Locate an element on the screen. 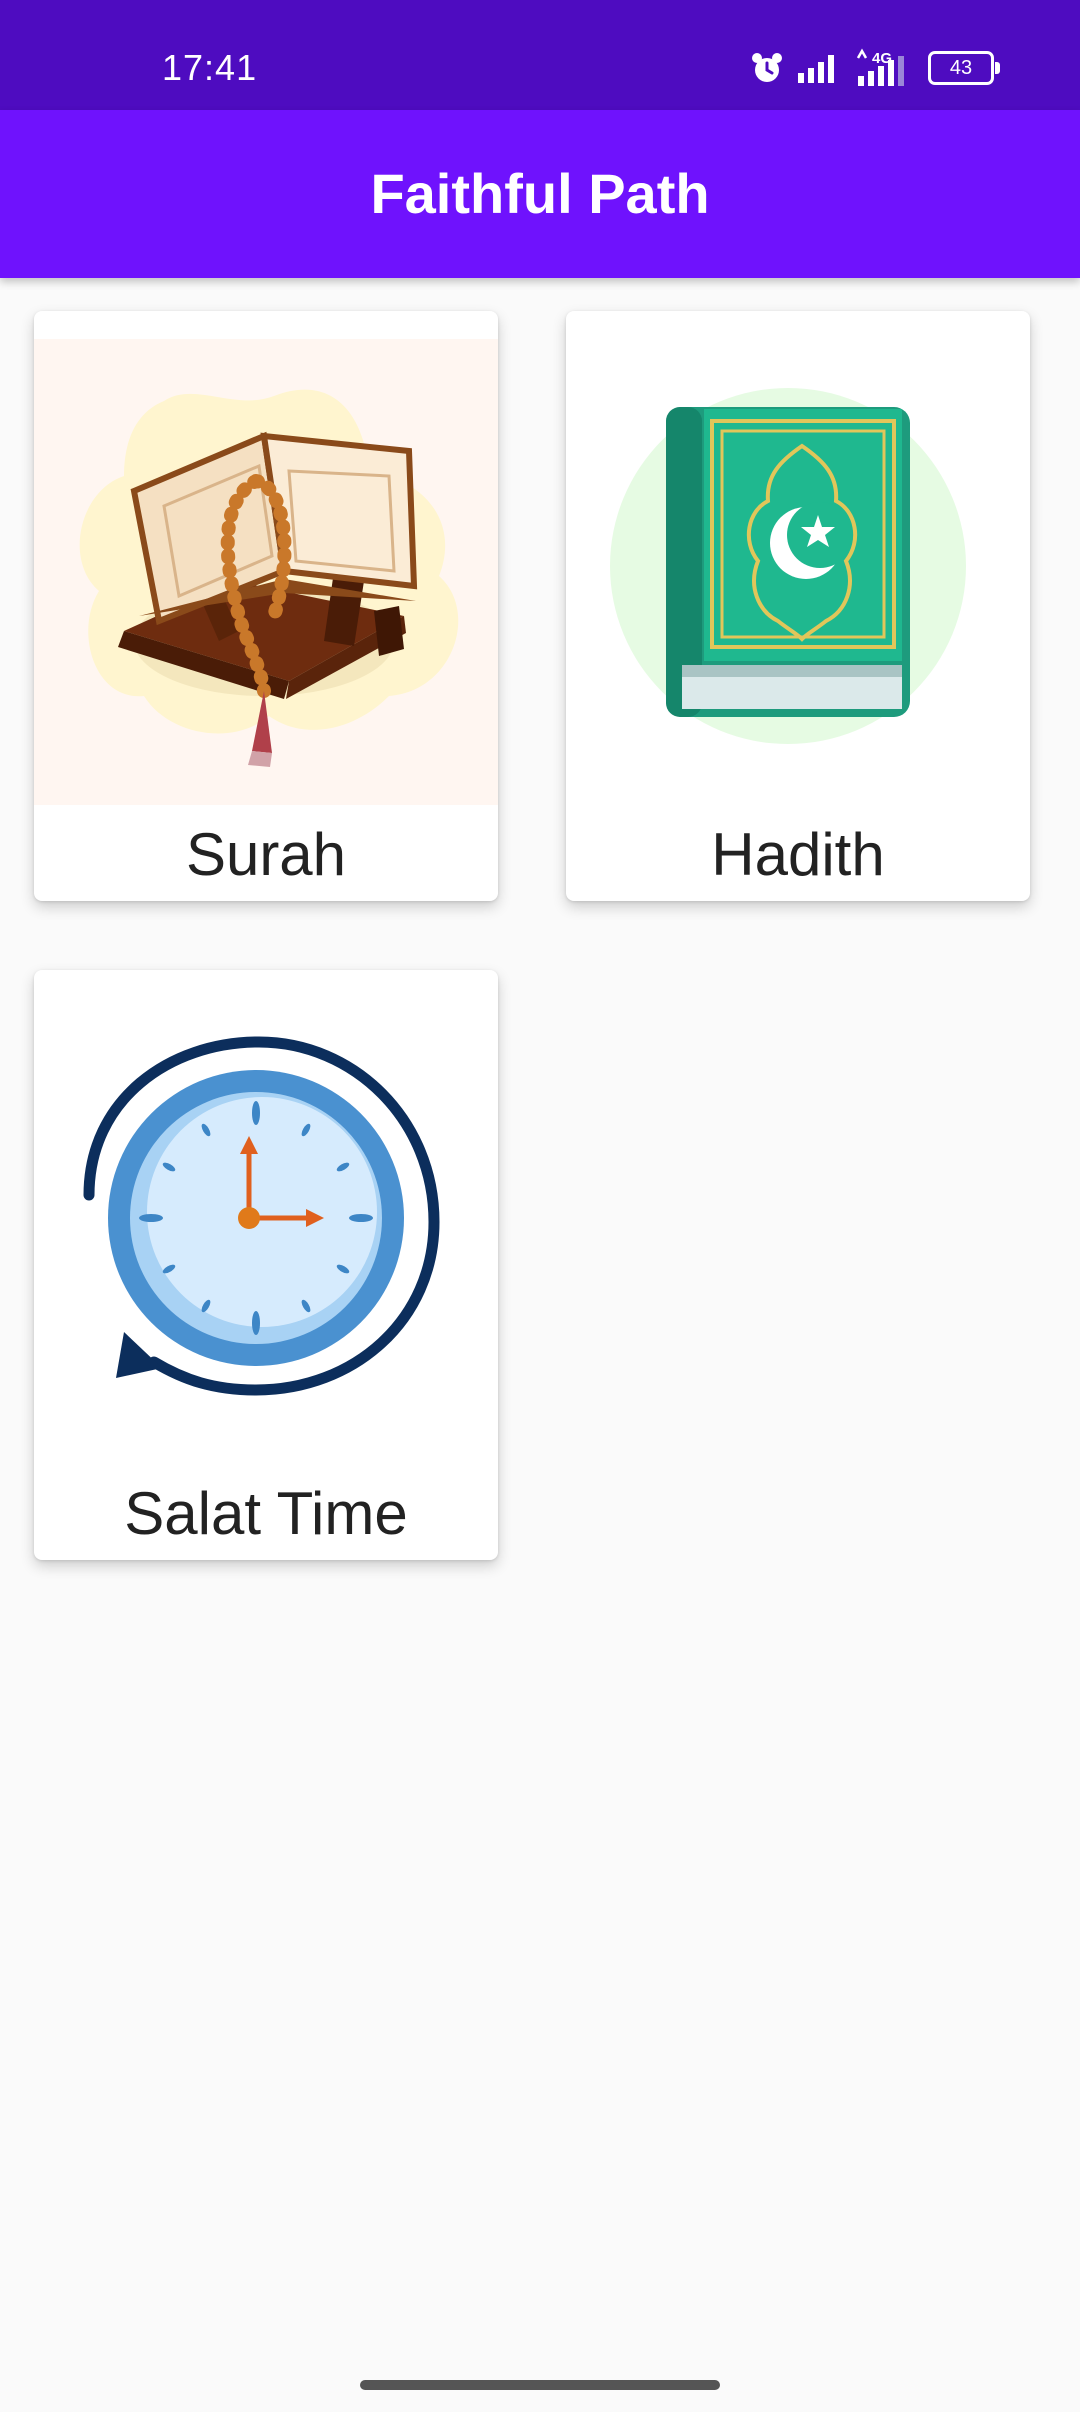 The height and width of the screenshot is (2412, 1080). salat-time-label: Salat Time is located at coordinates (266, 1513).